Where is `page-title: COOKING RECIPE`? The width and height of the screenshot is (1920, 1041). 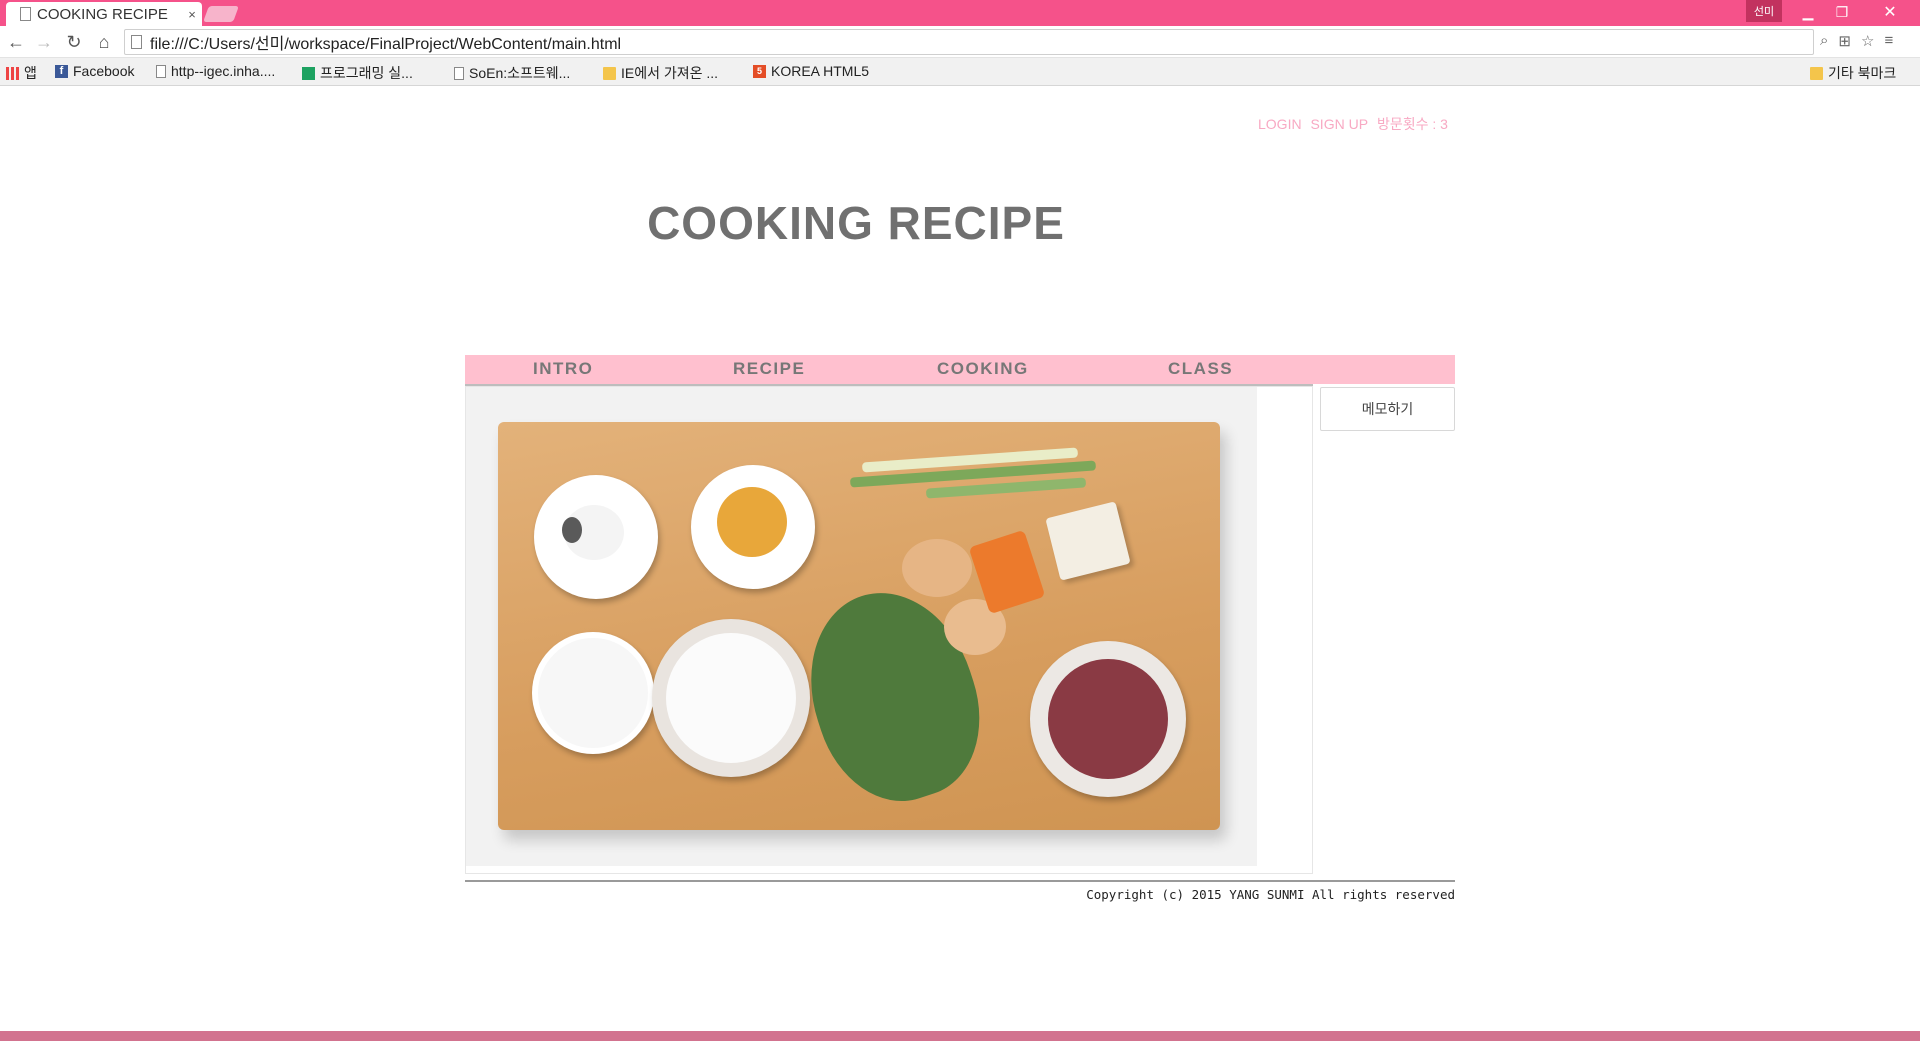 page-title: COOKING RECIPE is located at coordinates (856, 223).